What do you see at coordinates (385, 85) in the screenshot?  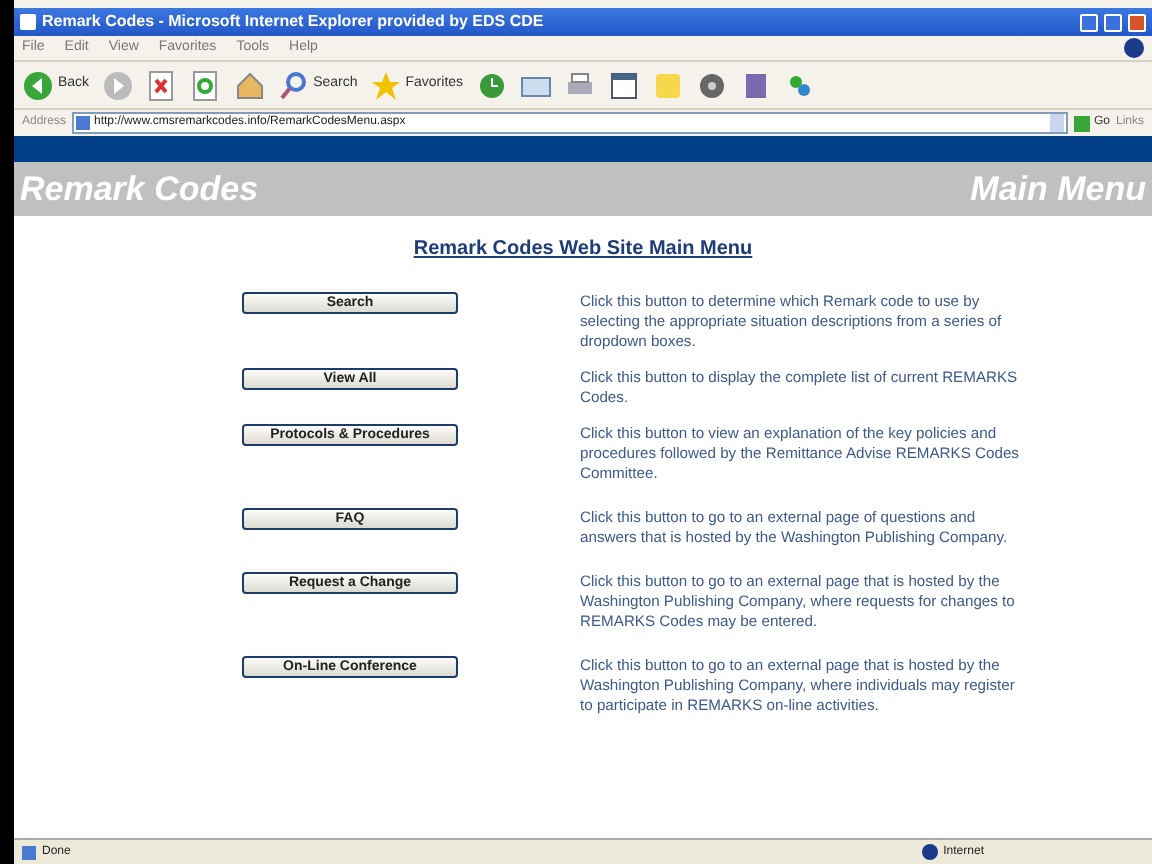 I see `star-icon` at bounding box center [385, 85].